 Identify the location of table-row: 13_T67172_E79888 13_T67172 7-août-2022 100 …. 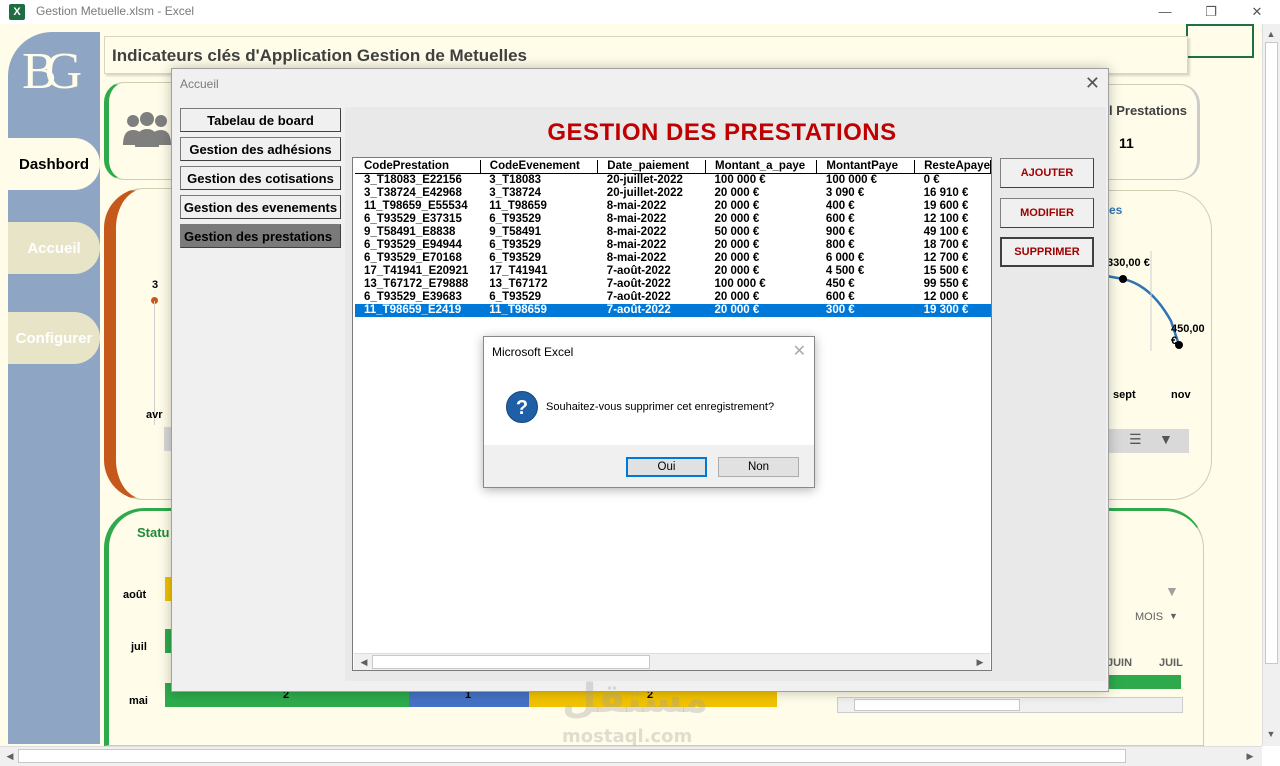
(673, 284).